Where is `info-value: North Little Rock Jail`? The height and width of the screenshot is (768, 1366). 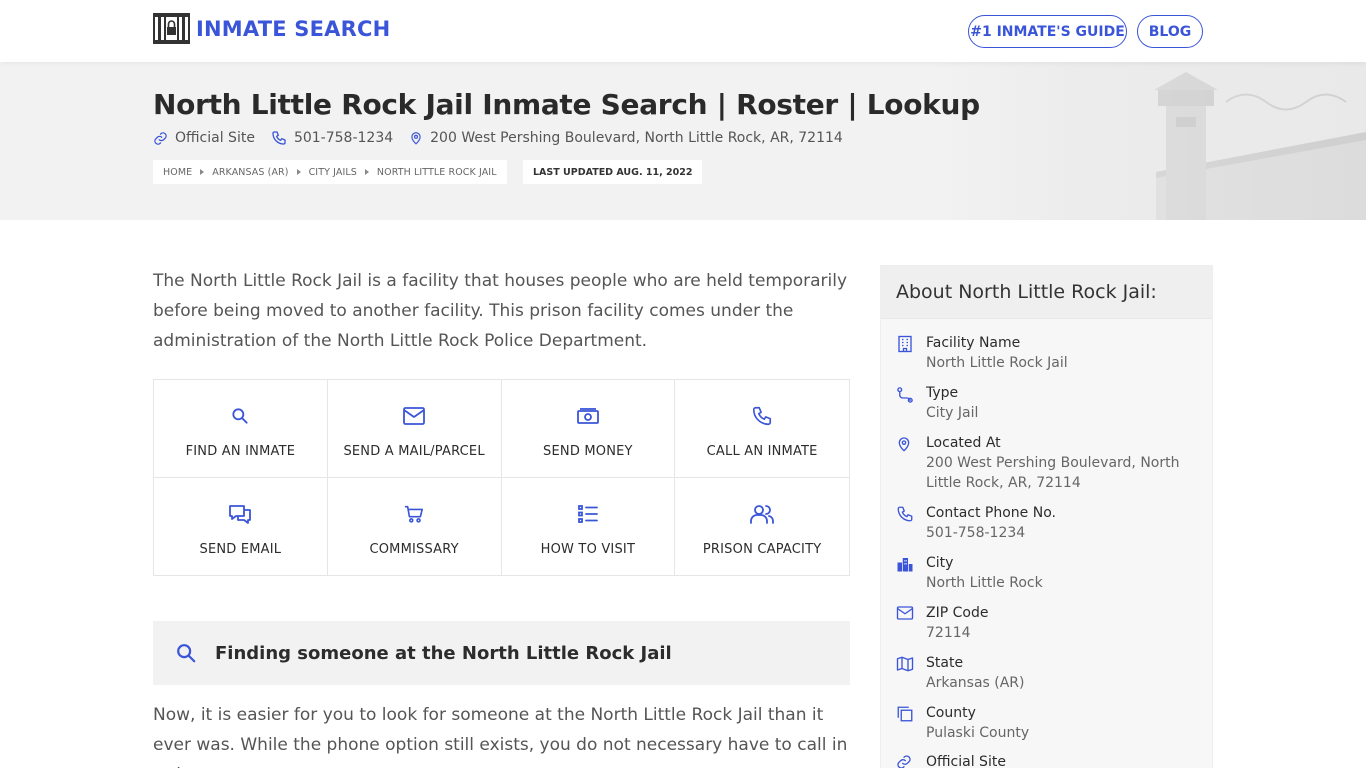 info-value: North Little Rock Jail is located at coordinates (997, 363).